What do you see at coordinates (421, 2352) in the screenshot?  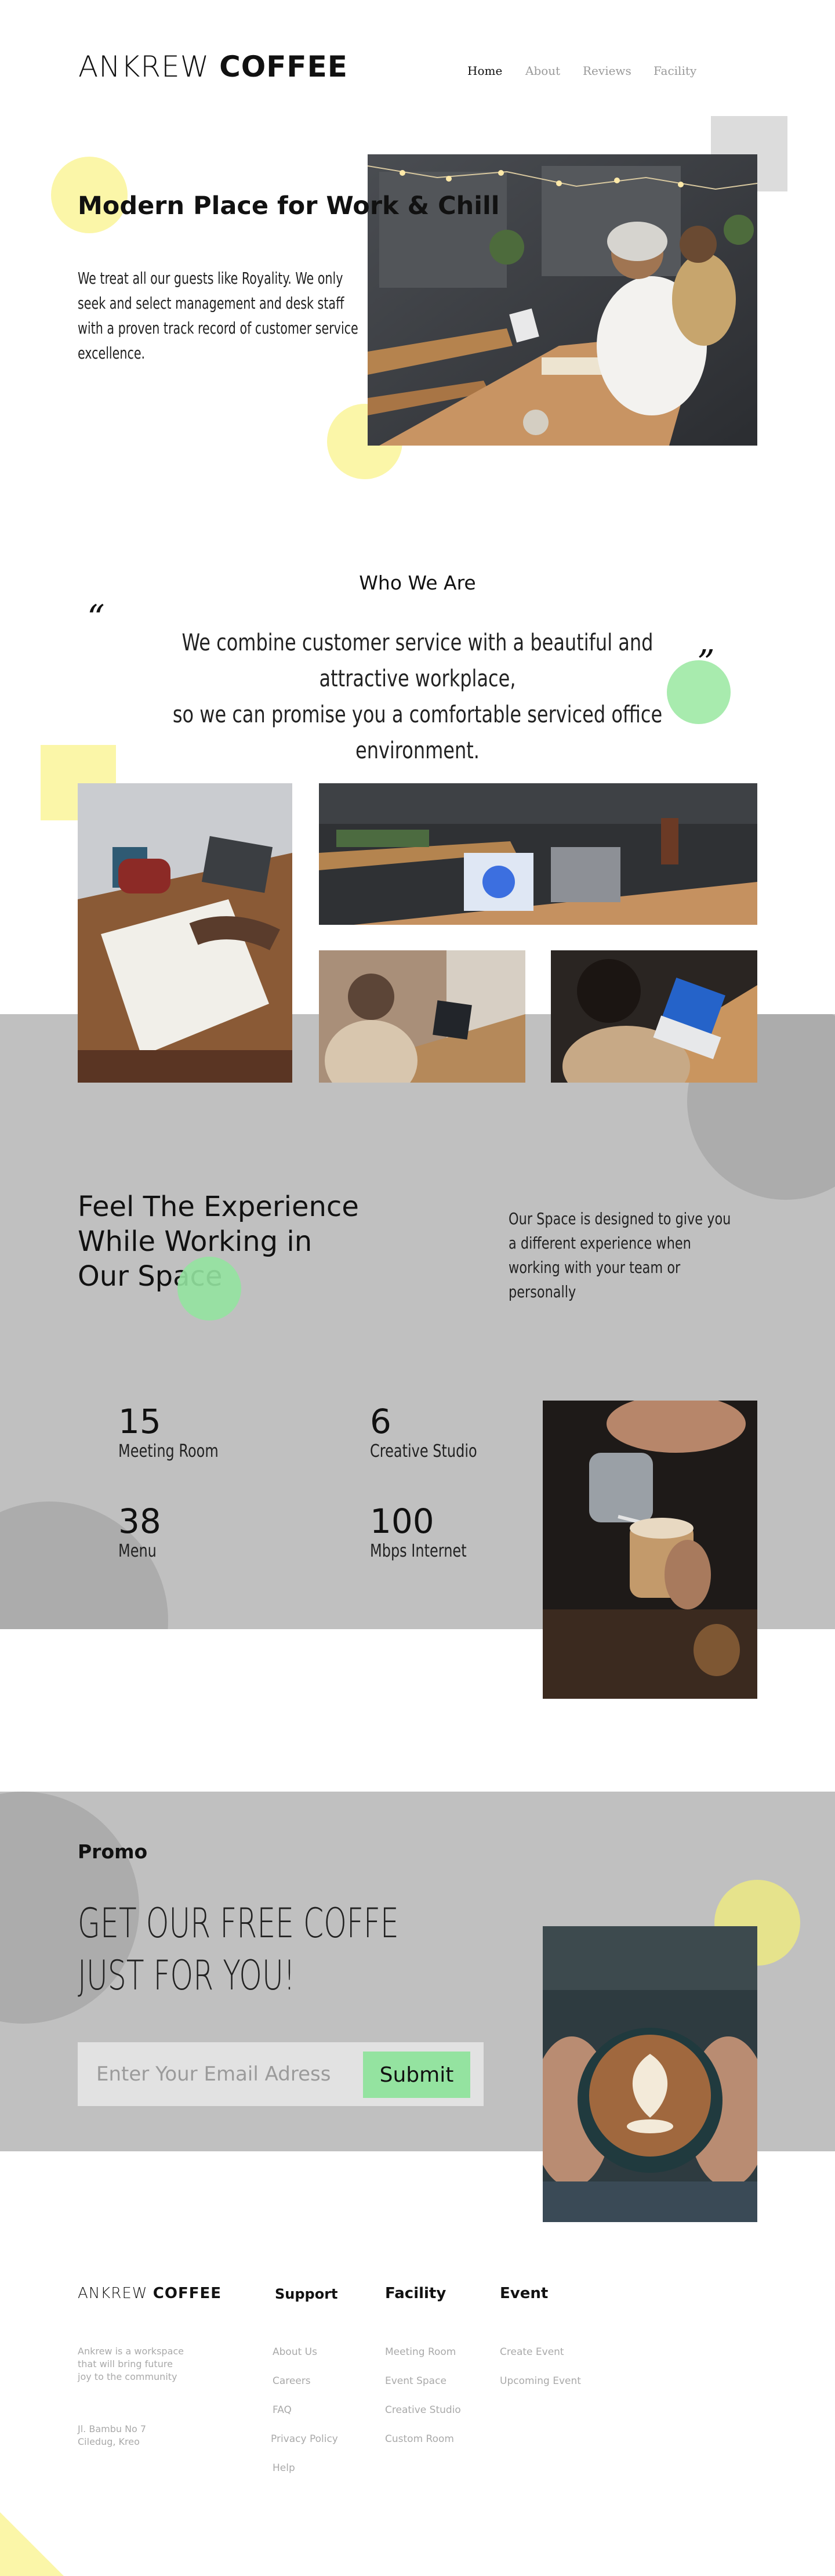 I see `footer-link-meeting-room: Meeting Room` at bounding box center [421, 2352].